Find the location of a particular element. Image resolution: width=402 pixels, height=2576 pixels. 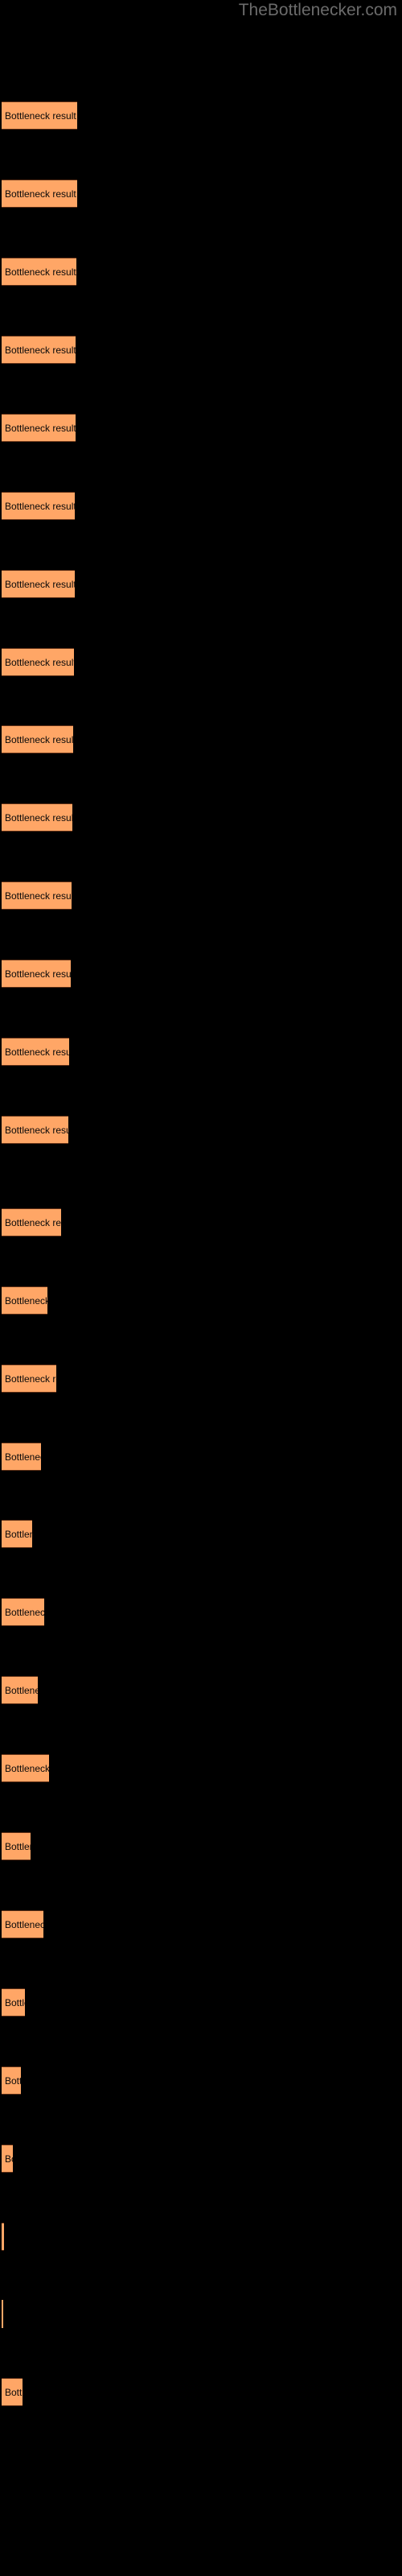

bar-12: Bottleneck result is located at coordinates (36, 974).